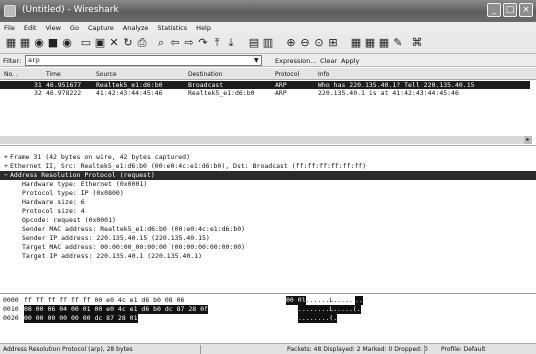 Image resolution: width=536 pixels, height=354 pixels. I want to click on open-icon: ▭, so click(86, 43).